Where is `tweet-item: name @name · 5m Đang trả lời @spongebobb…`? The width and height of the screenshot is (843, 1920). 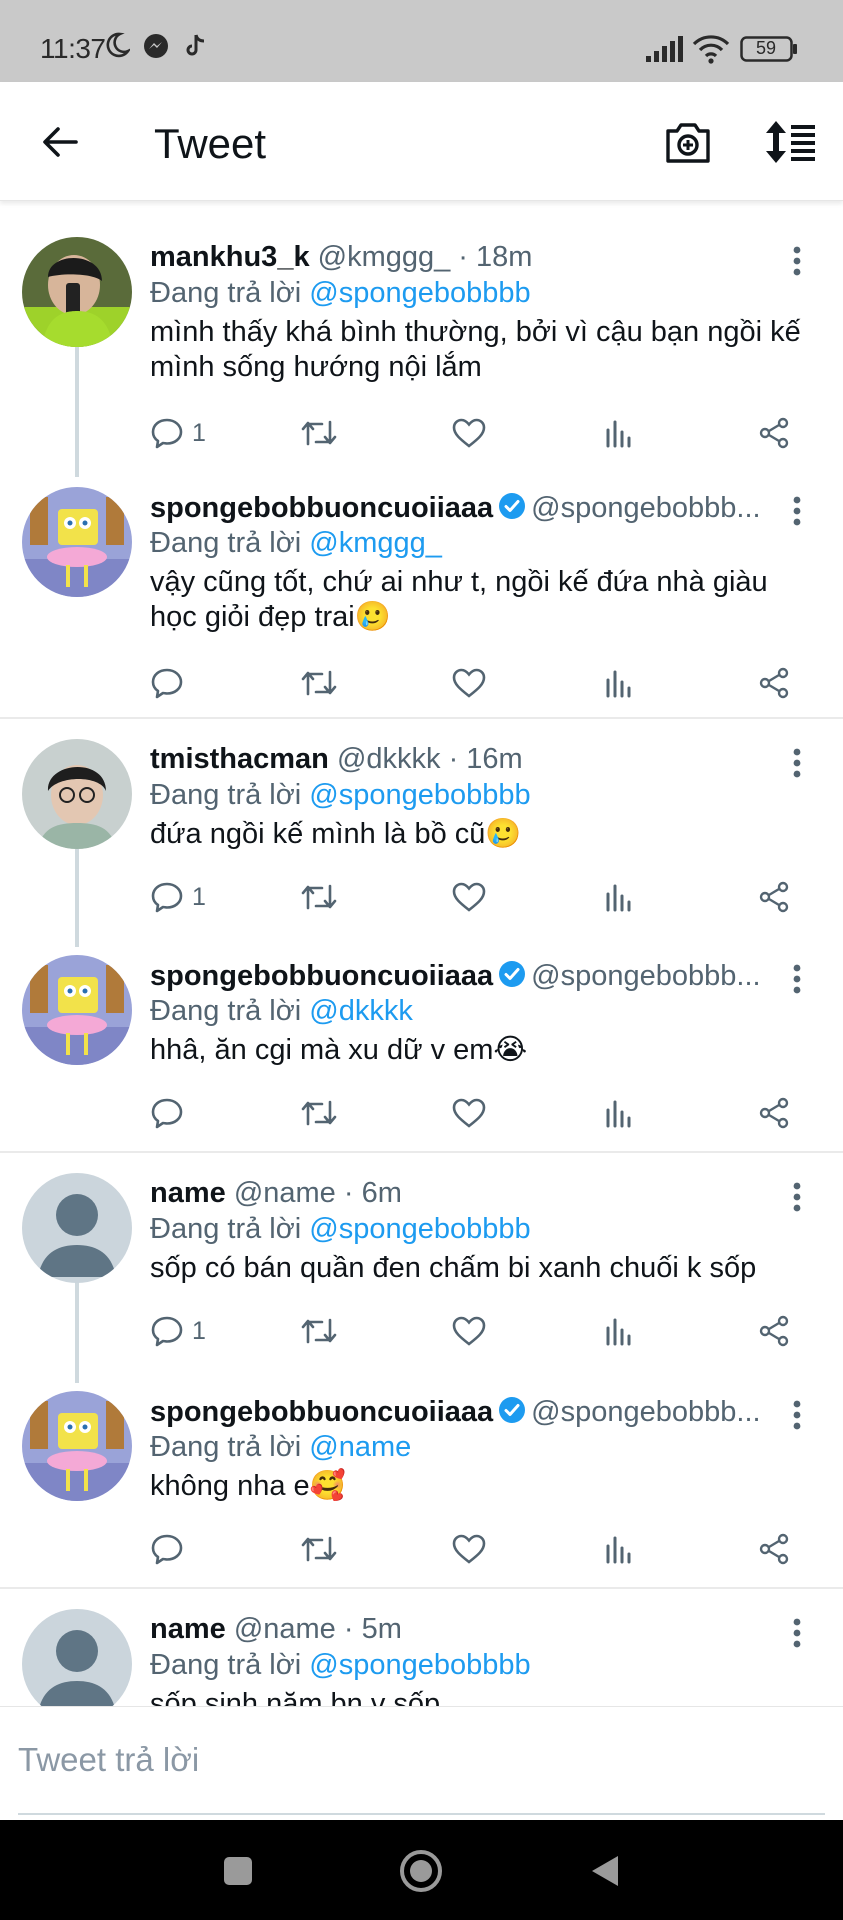
tweet-item: name @name · 5m Đang trả lời @spongebobb… is located at coordinates (421, 1653).